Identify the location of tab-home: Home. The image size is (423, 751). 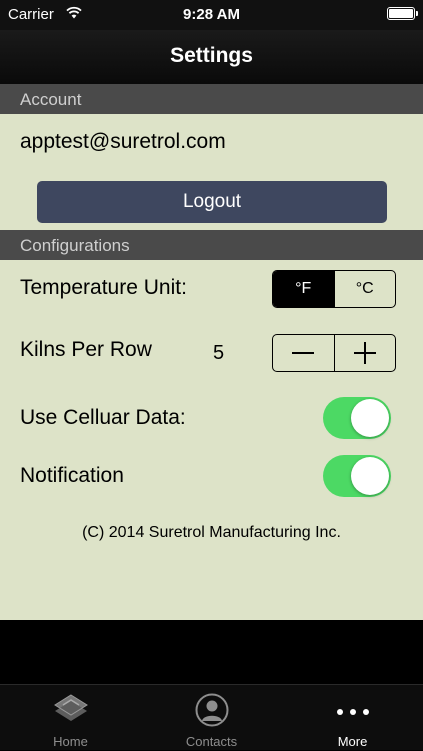
(70, 718).